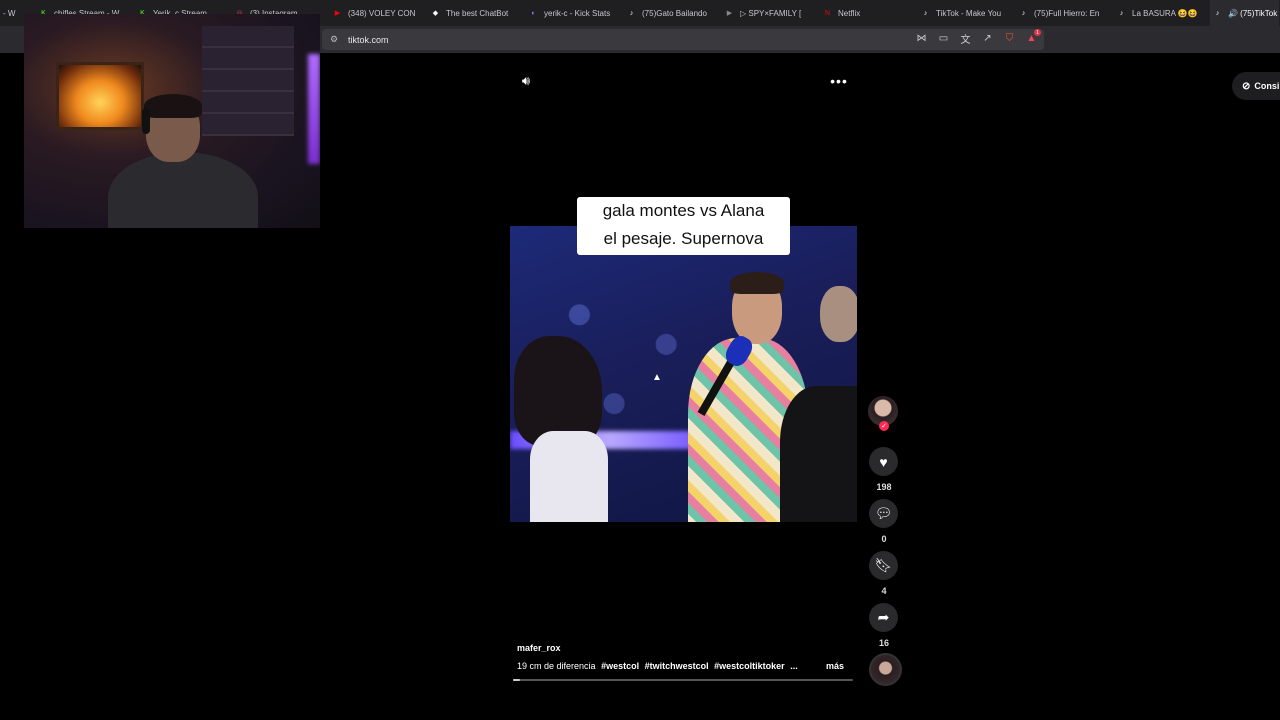  I want to click on more-options-icon: •••, so click(839, 81).